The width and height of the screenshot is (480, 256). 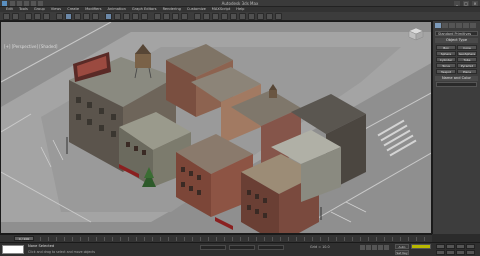 I want to click on zoom-extents-all-icon, so click(x=470, y=246).